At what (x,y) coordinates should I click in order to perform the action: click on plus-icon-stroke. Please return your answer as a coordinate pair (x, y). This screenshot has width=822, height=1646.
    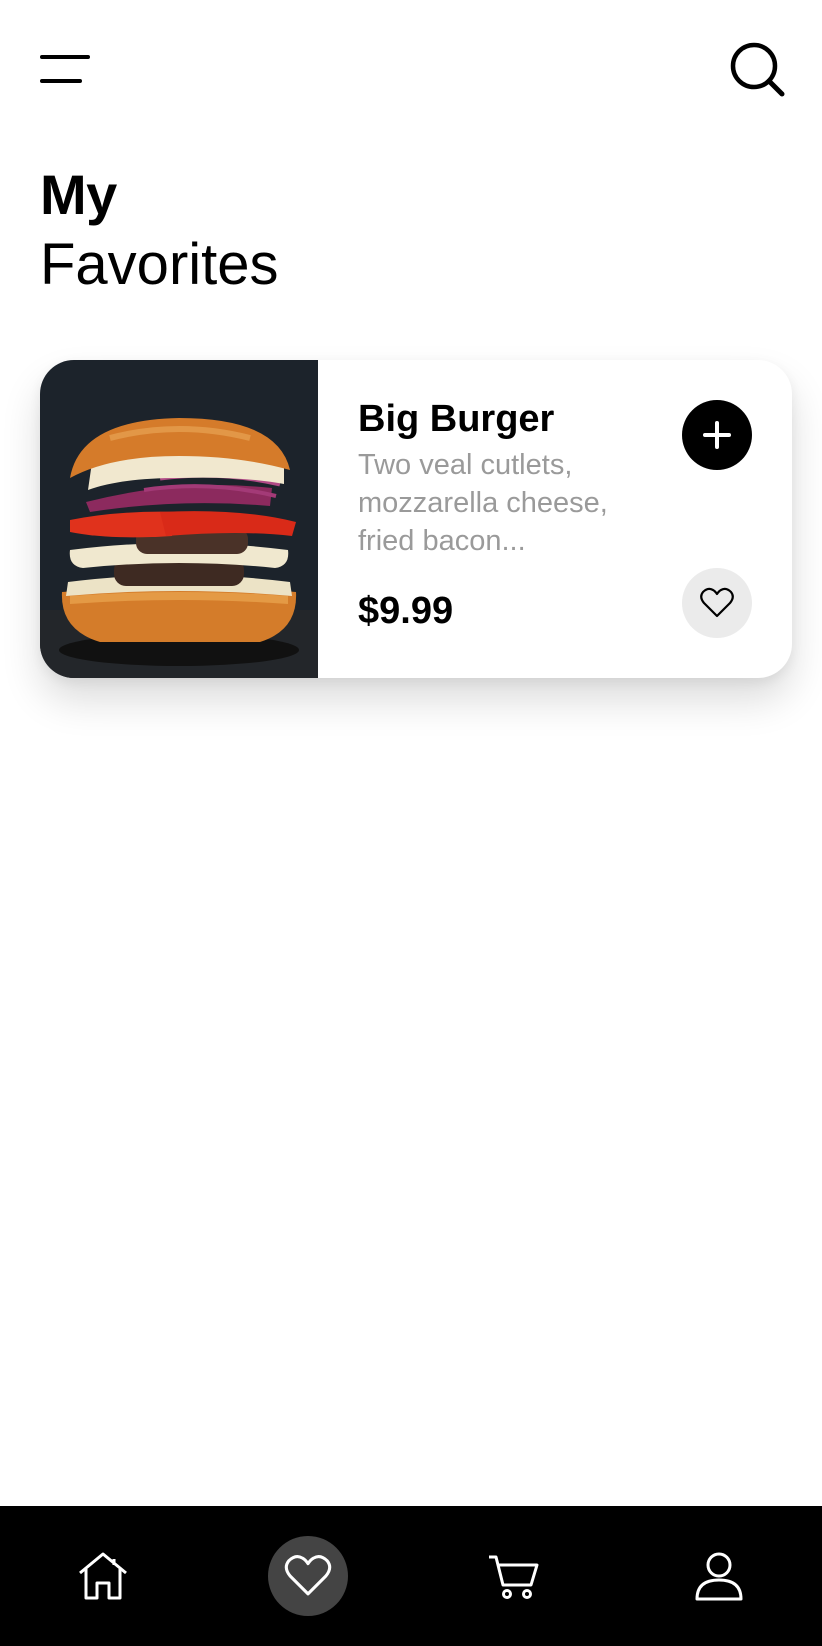
    Looking at the image, I should click on (717, 435).